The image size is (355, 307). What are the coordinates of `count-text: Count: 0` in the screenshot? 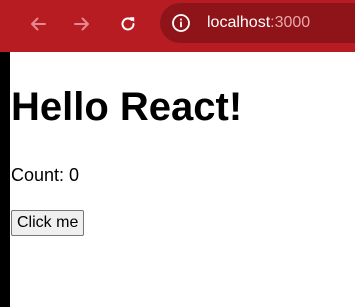 It's located at (45, 175).